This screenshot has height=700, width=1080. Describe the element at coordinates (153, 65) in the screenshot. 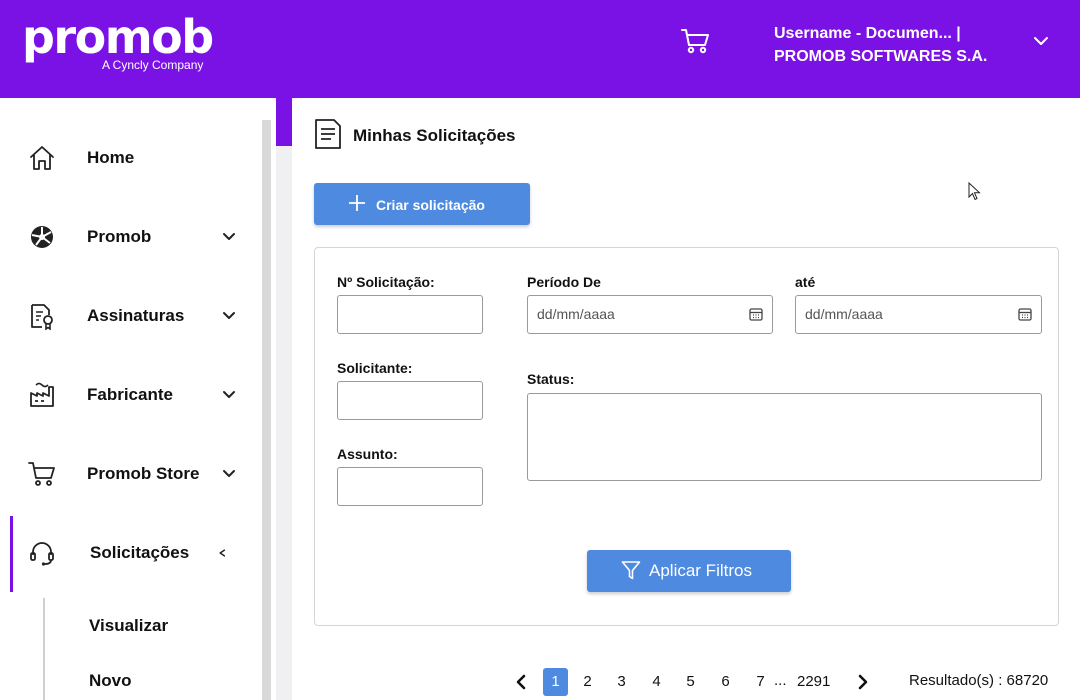

I see `logo-subtitle: A Cyncly Company` at that location.